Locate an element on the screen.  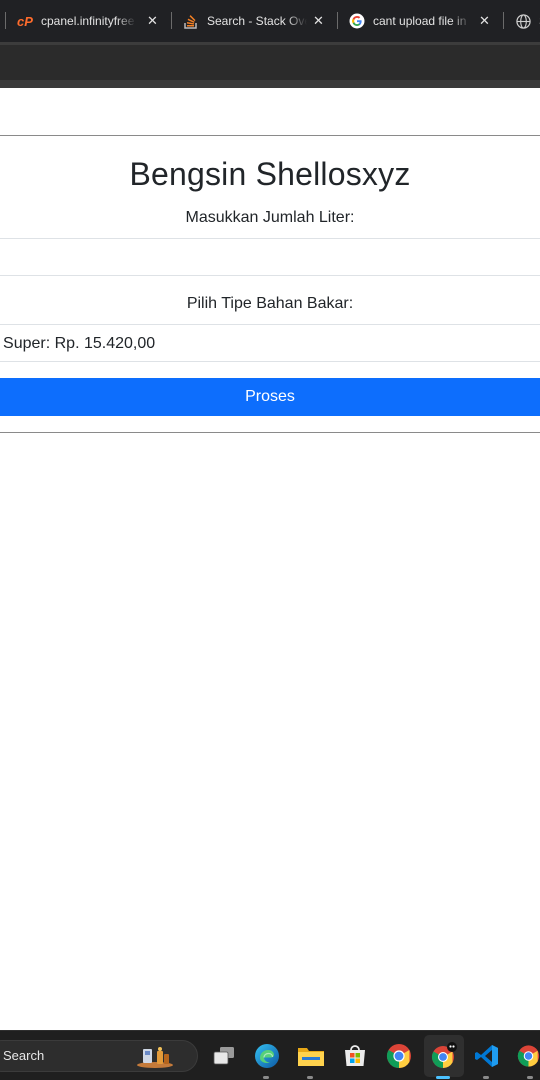
active-indicator is located at coordinates (443, 1077).